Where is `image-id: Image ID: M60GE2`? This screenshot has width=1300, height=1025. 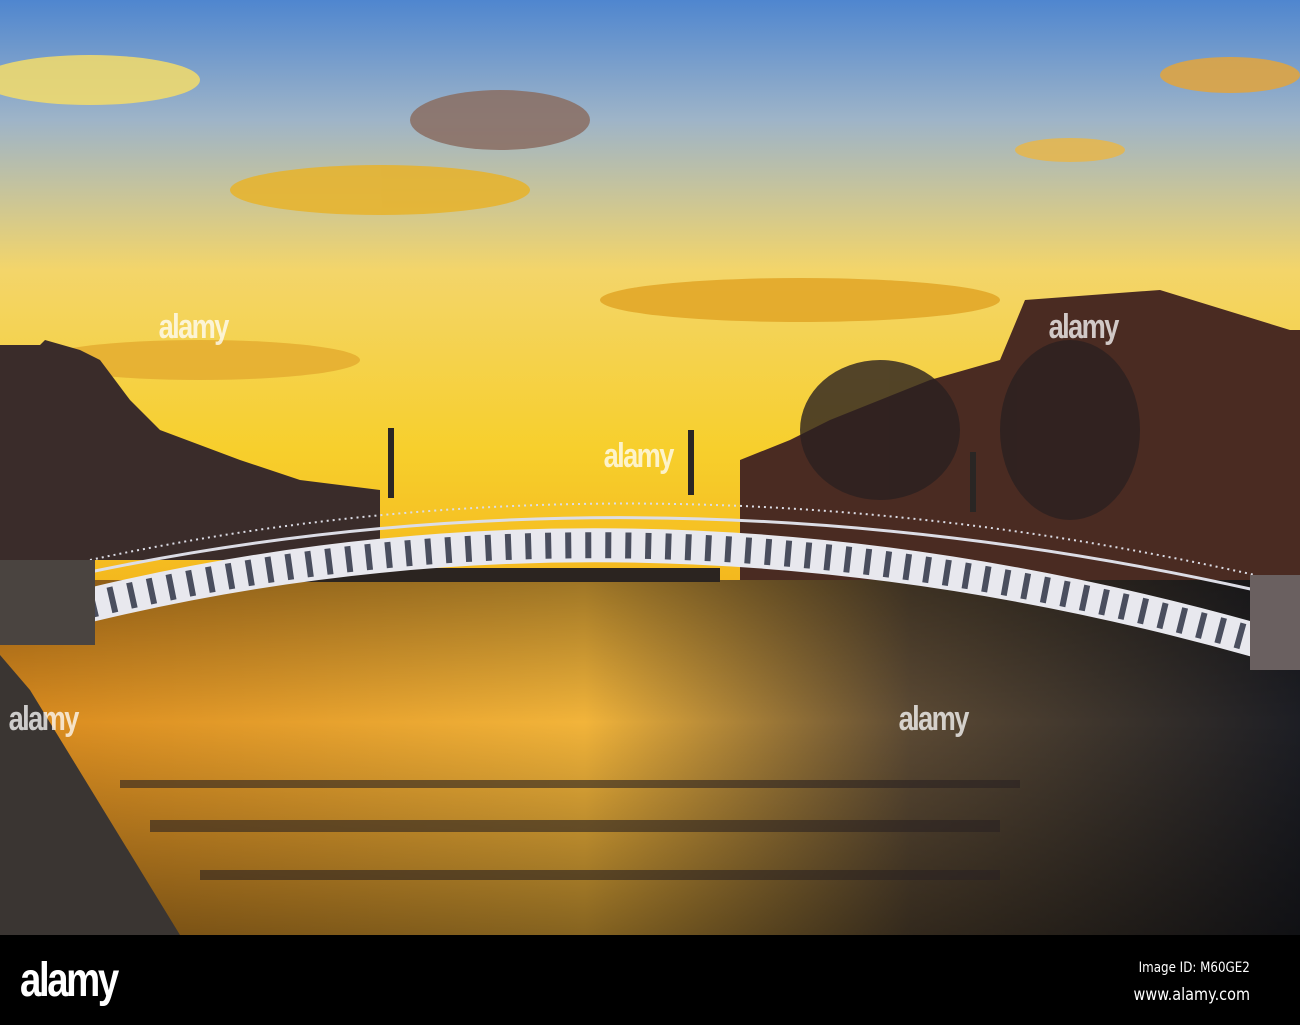
image-id: Image ID: M60GE2 is located at coordinates (1194, 968).